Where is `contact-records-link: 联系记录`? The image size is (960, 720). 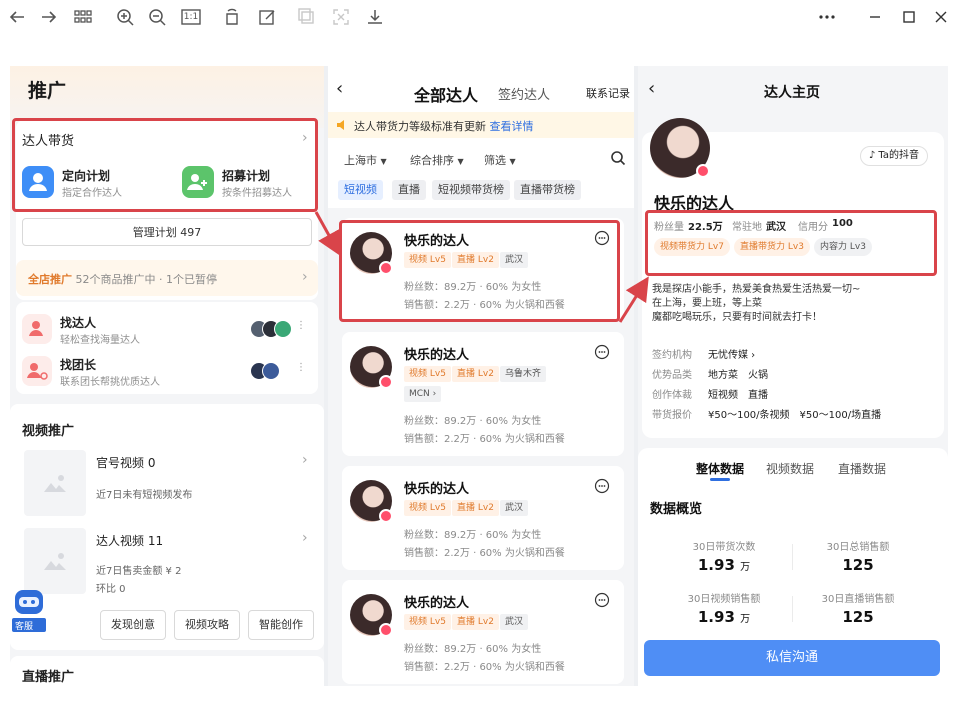
contact-records-link: 联系记录 is located at coordinates (608, 93).